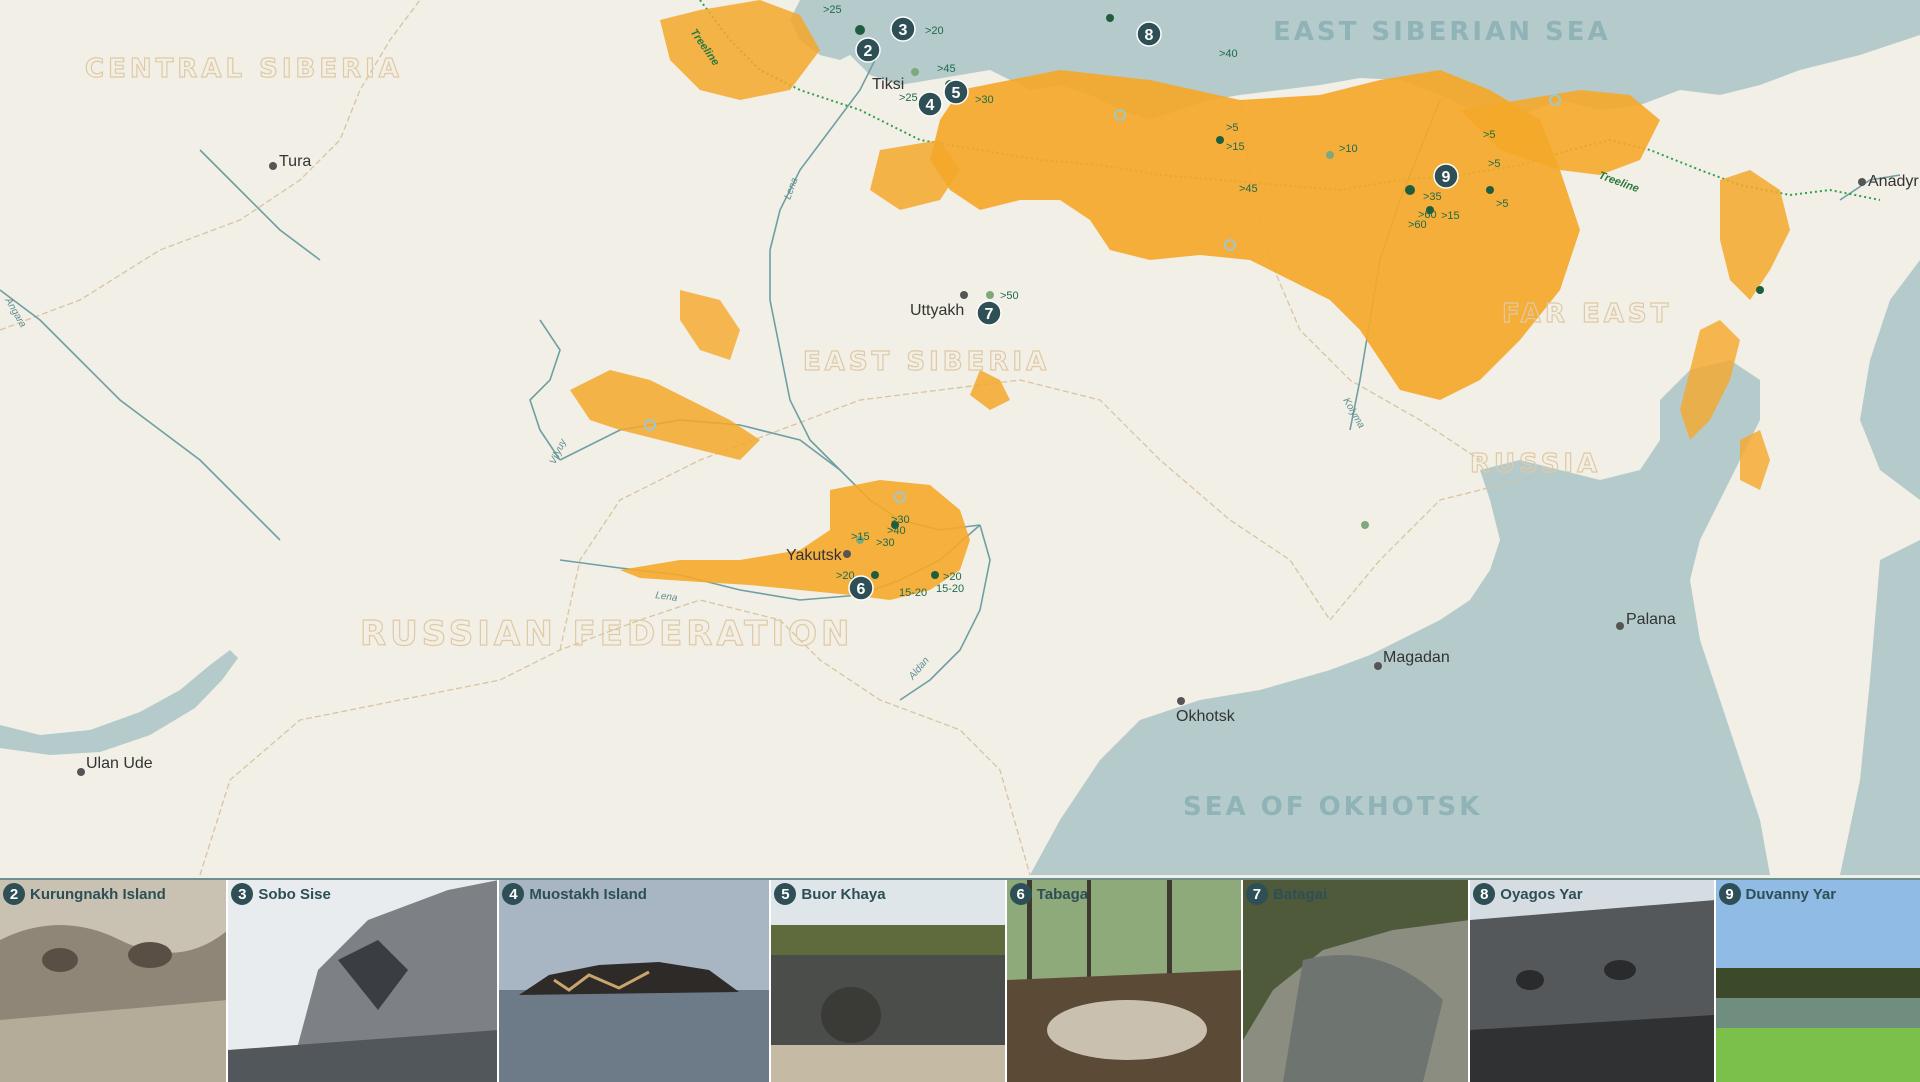 The height and width of the screenshot is (1082, 1920). I want to click on photo-num: 7, so click(1256, 894).